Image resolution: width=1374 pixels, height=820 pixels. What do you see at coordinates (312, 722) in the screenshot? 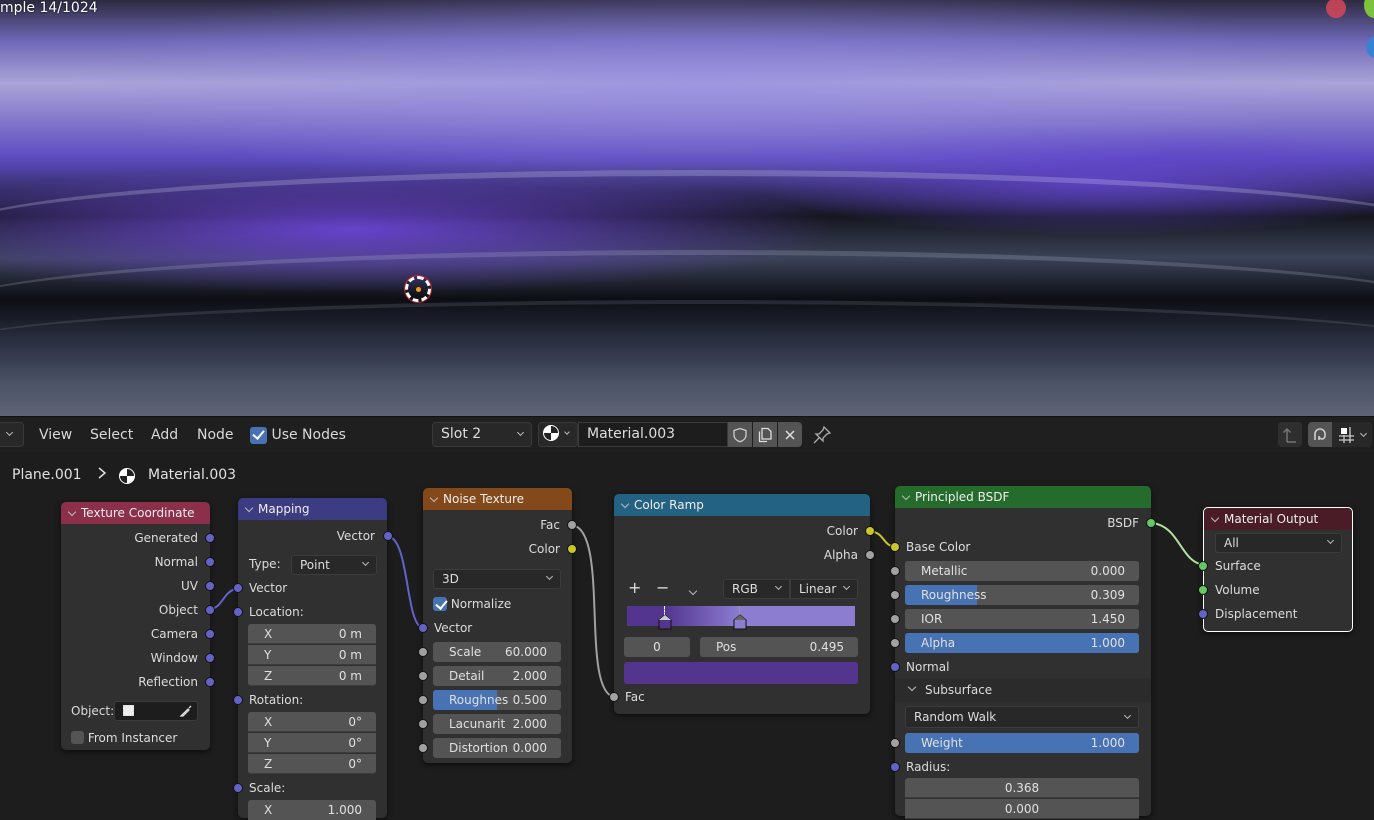
I see `rotation-x-field: X 0°` at bounding box center [312, 722].